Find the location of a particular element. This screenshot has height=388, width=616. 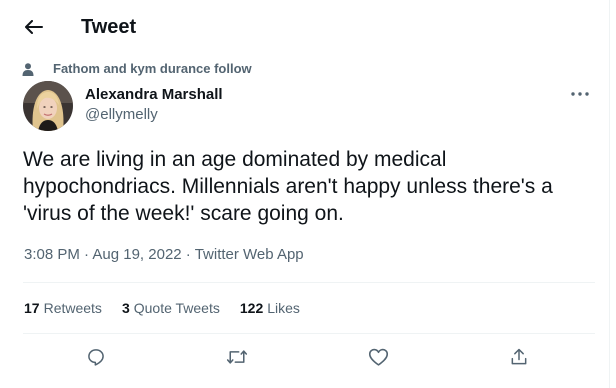

retweet-icon is located at coordinates (237, 357).